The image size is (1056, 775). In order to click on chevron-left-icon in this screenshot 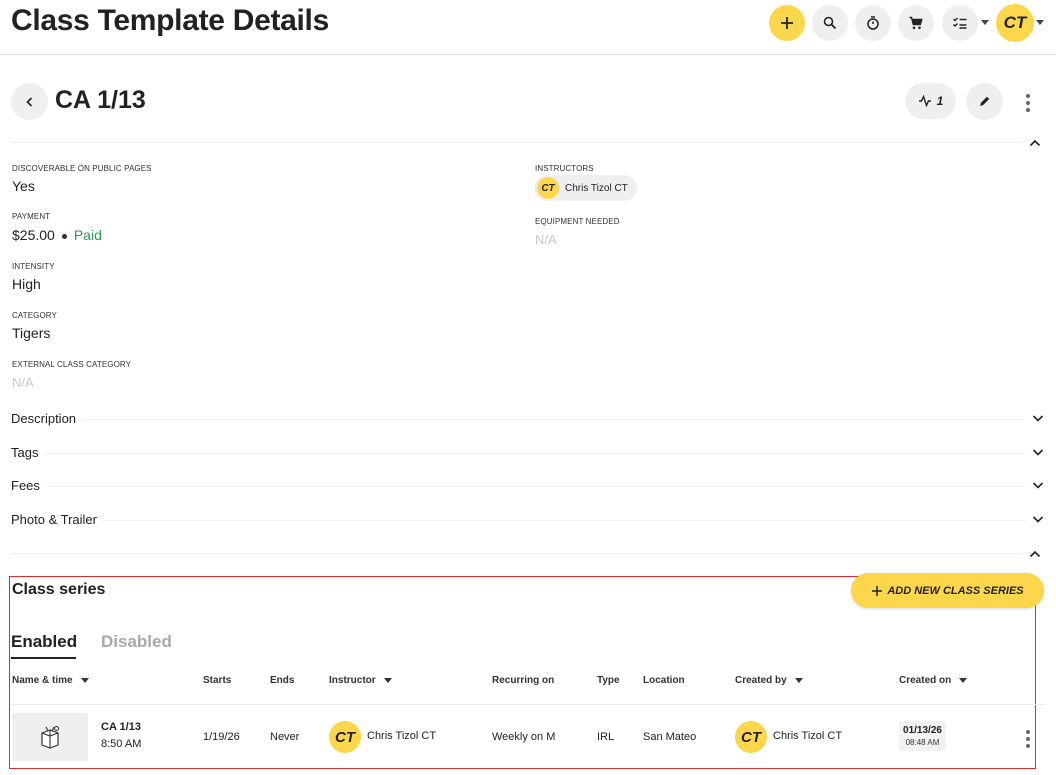, I will do `click(28, 101)`.